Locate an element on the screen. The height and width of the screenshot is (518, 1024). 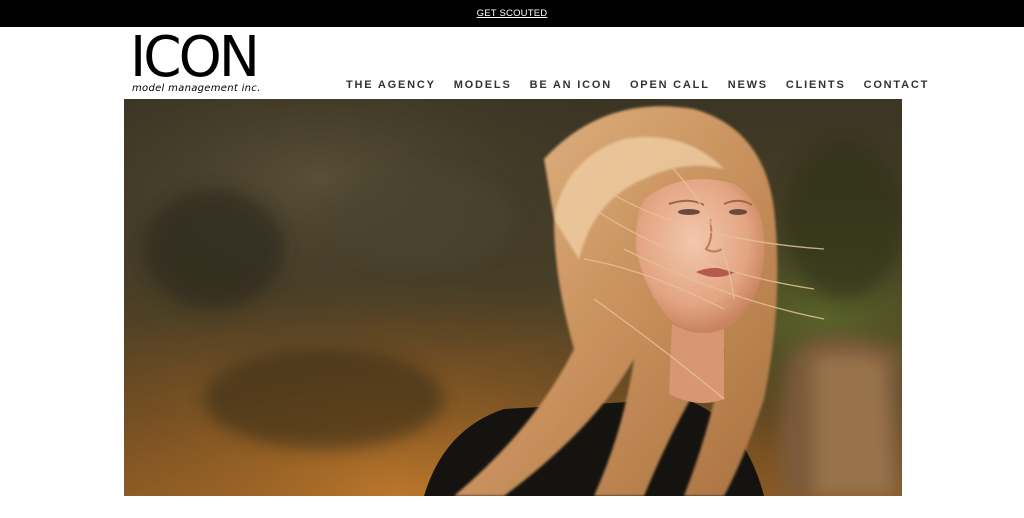
nav-item-the-agency: THE AGENCY is located at coordinates (391, 85).